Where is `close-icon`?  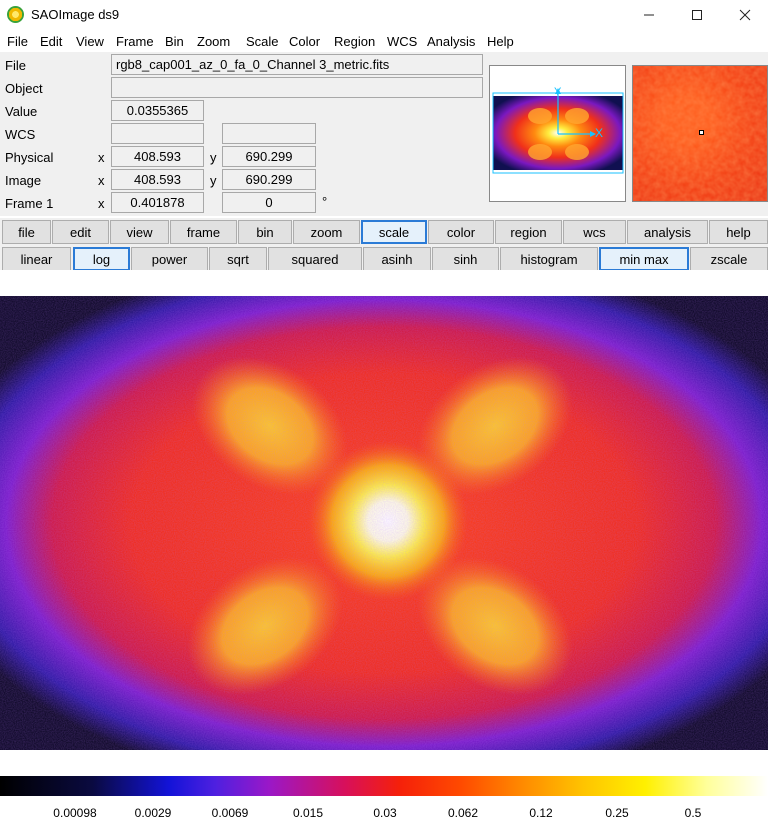
close-icon is located at coordinates (745, 15).